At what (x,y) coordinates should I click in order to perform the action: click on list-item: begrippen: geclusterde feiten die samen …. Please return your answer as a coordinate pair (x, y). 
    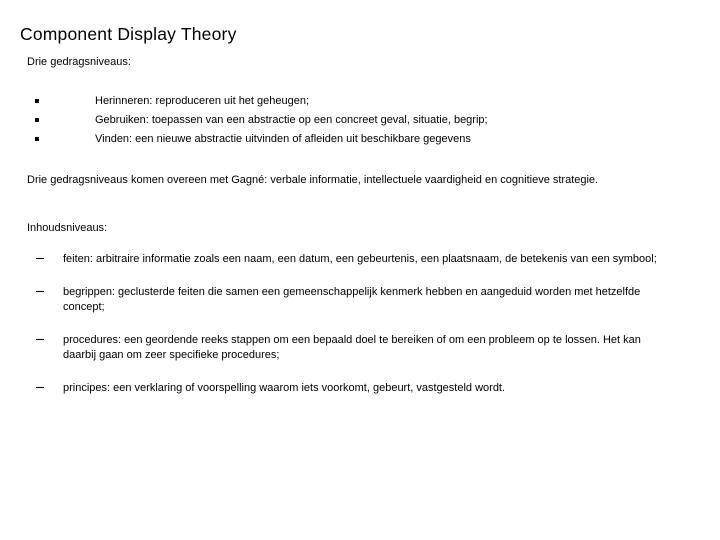
    Looking at the image, I should click on (345, 300).